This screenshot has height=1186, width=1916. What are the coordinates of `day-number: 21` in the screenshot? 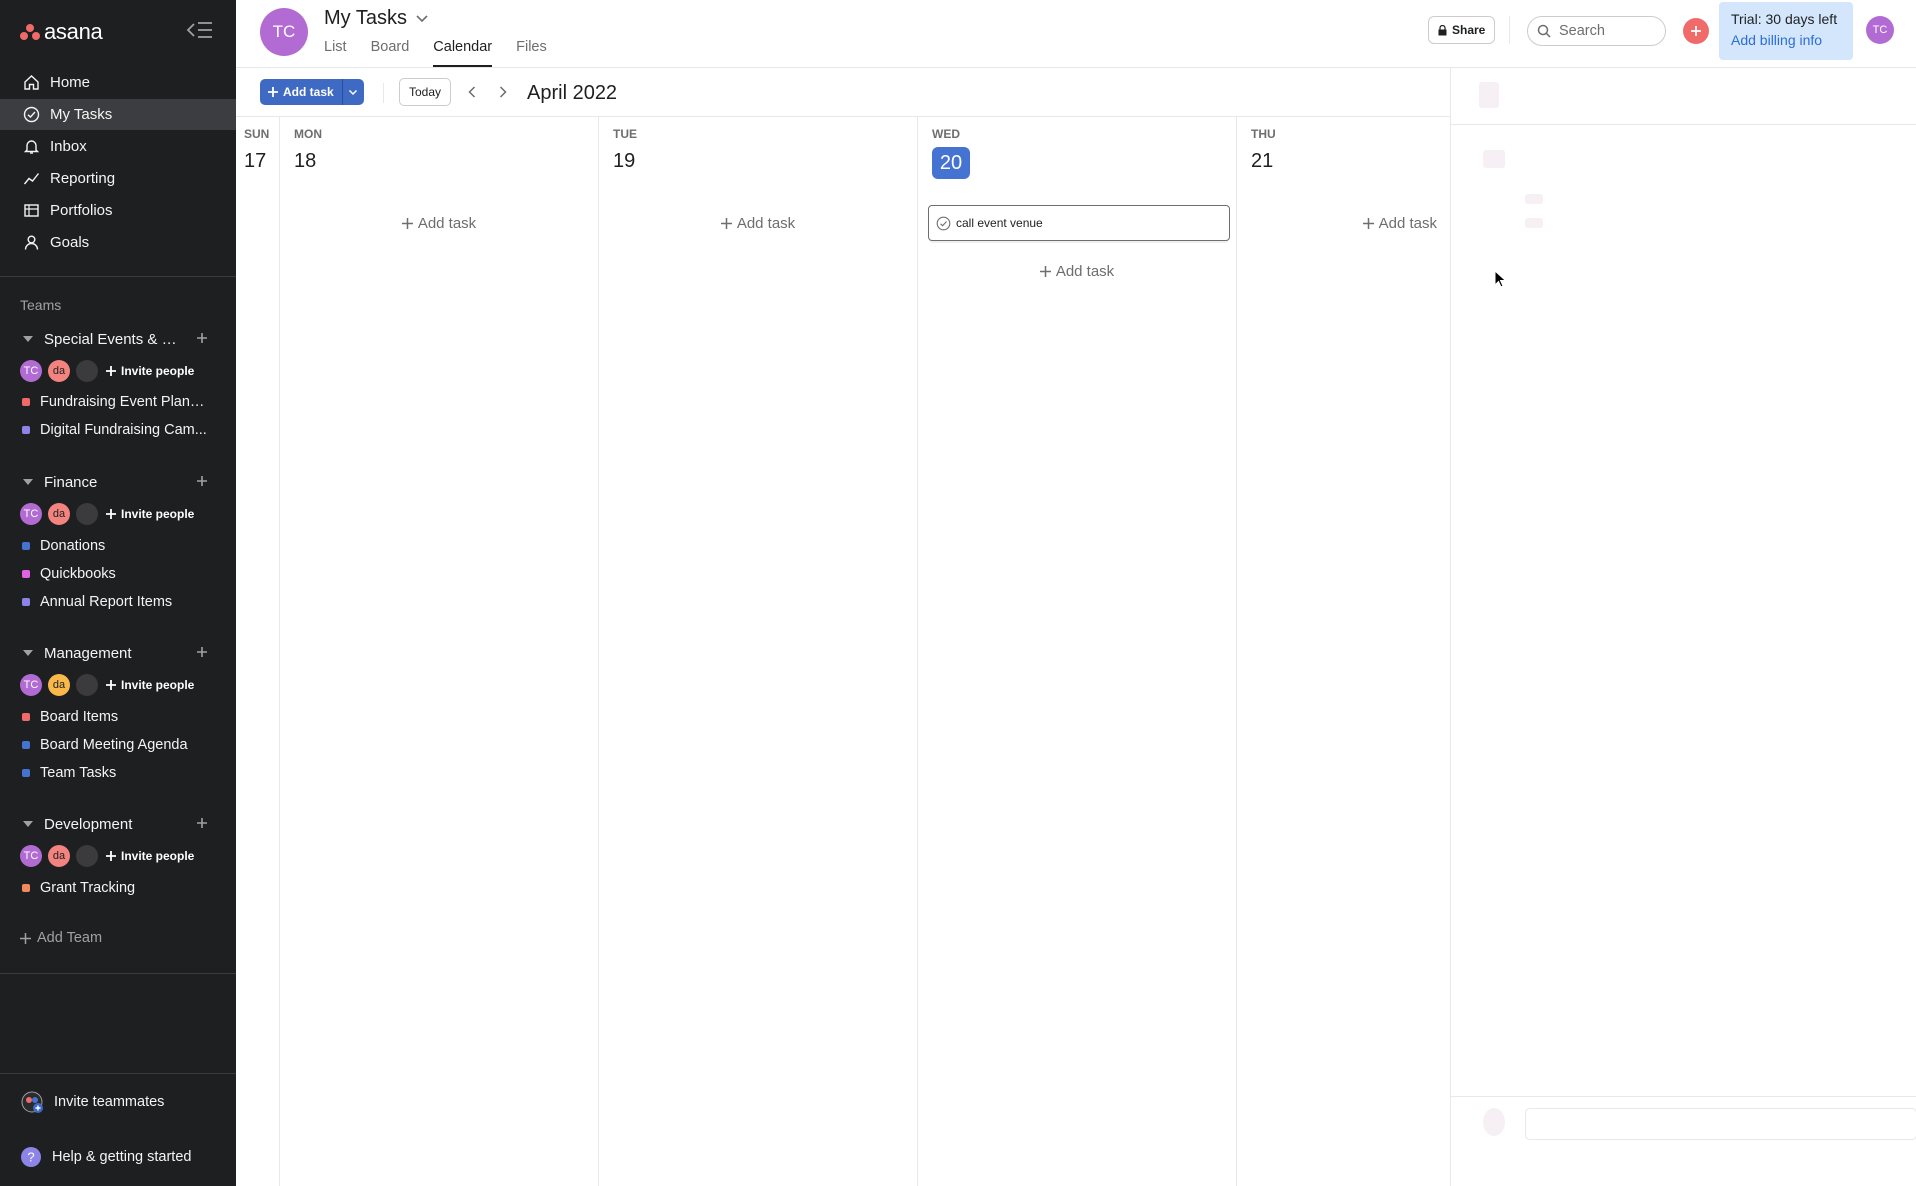 It's located at (1262, 161).